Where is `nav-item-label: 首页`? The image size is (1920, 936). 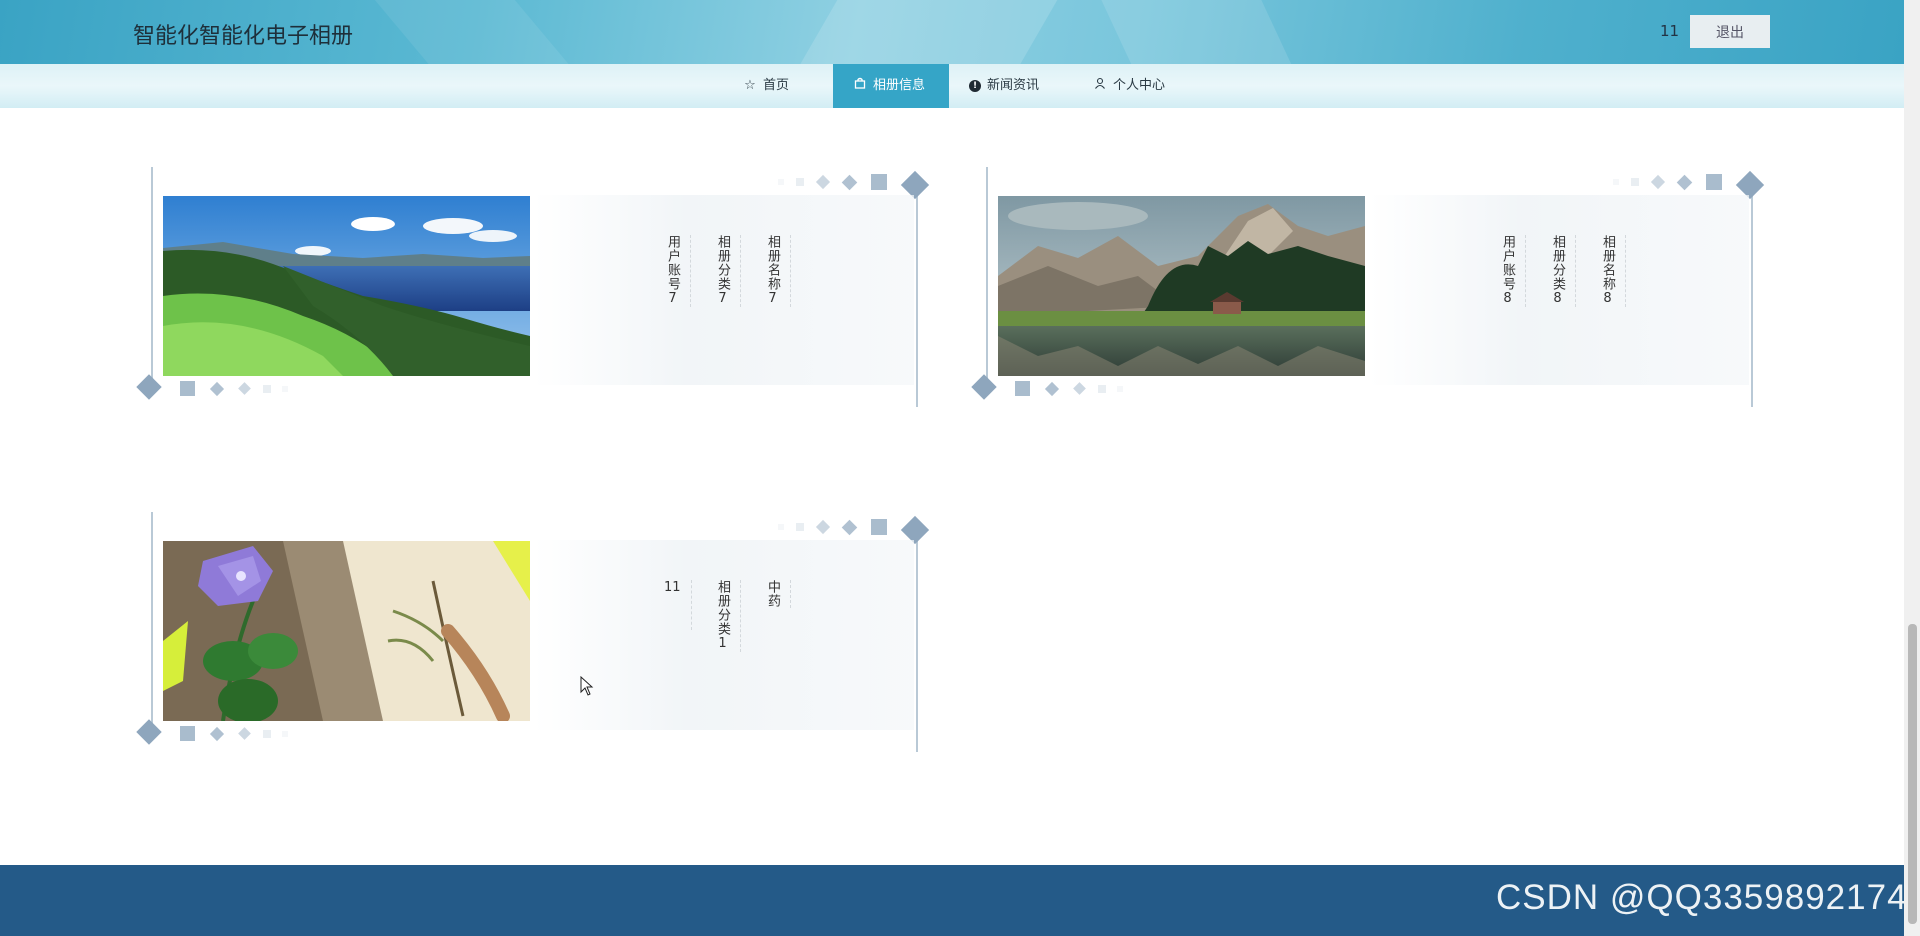
nav-item-label: 首页 is located at coordinates (776, 85).